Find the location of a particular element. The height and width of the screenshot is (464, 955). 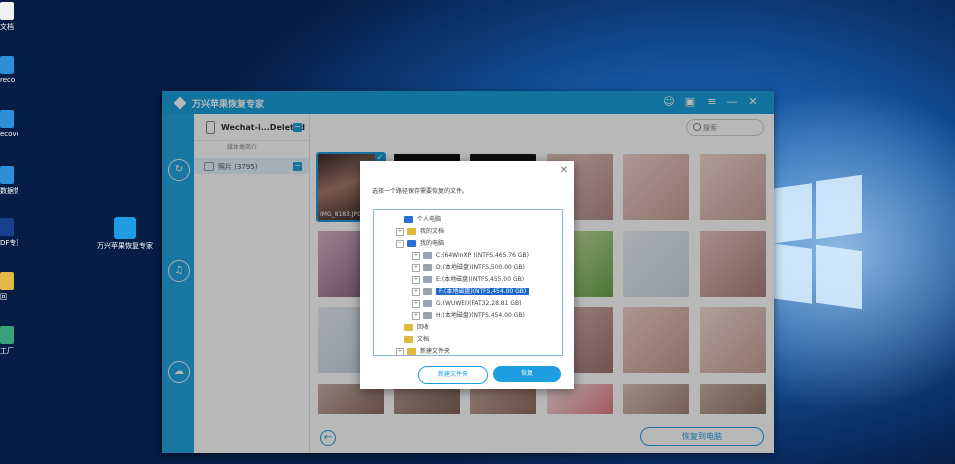

desktop-icon-label: 工厂 is located at coordinates (7, 351).